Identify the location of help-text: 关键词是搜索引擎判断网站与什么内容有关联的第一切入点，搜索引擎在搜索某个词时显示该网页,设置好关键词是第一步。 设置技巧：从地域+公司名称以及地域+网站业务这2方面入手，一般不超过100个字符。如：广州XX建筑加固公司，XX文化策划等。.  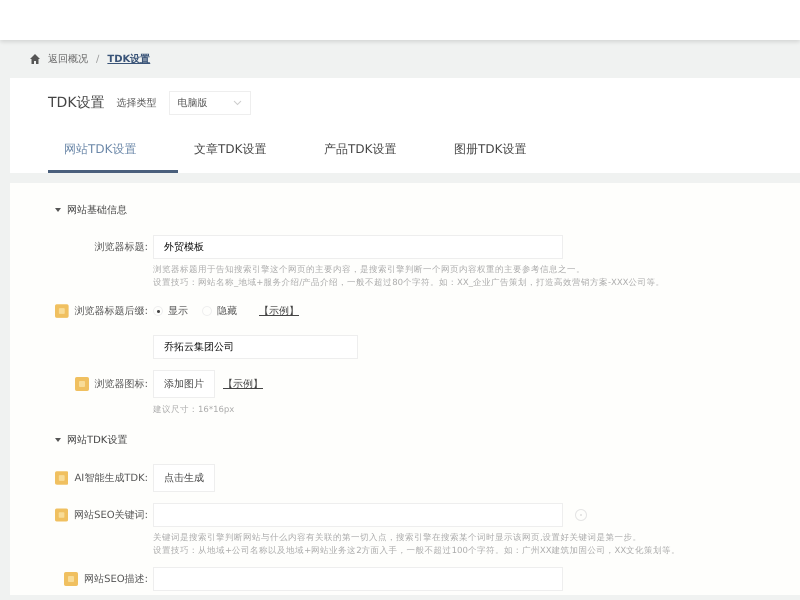
(417, 545).